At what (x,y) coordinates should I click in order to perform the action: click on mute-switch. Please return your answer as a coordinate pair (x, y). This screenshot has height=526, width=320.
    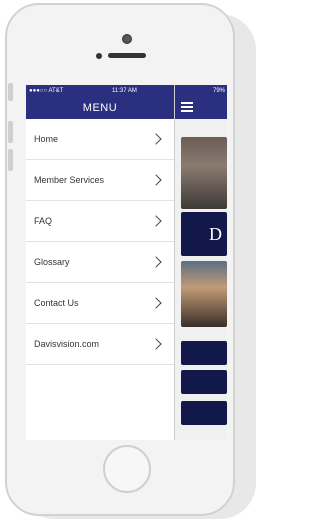
    Looking at the image, I should click on (10, 92).